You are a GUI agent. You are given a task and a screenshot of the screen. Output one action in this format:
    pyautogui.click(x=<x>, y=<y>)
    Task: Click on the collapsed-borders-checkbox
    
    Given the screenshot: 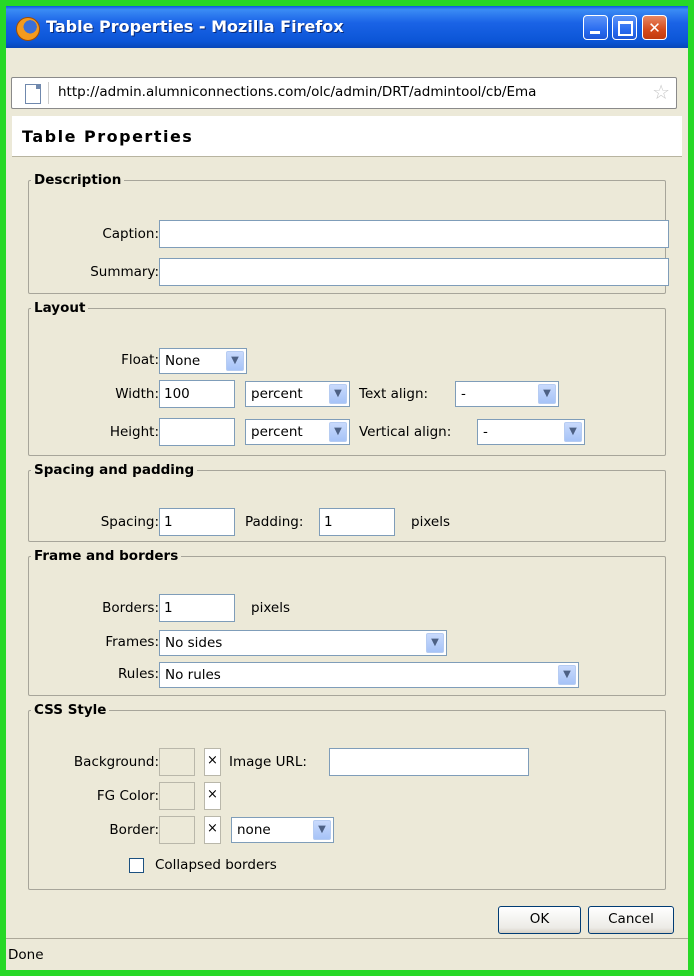 What is the action you would take?
    pyautogui.click(x=136, y=865)
    